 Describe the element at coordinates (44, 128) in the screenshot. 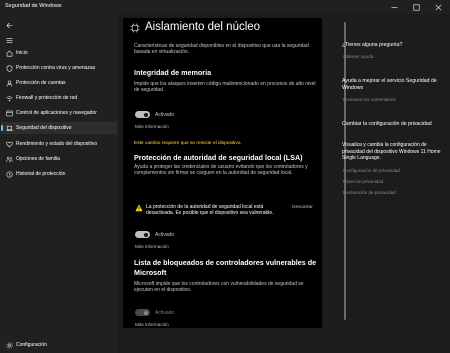

I see `sidebar-item-label: Seguridad del dispositivo` at that location.